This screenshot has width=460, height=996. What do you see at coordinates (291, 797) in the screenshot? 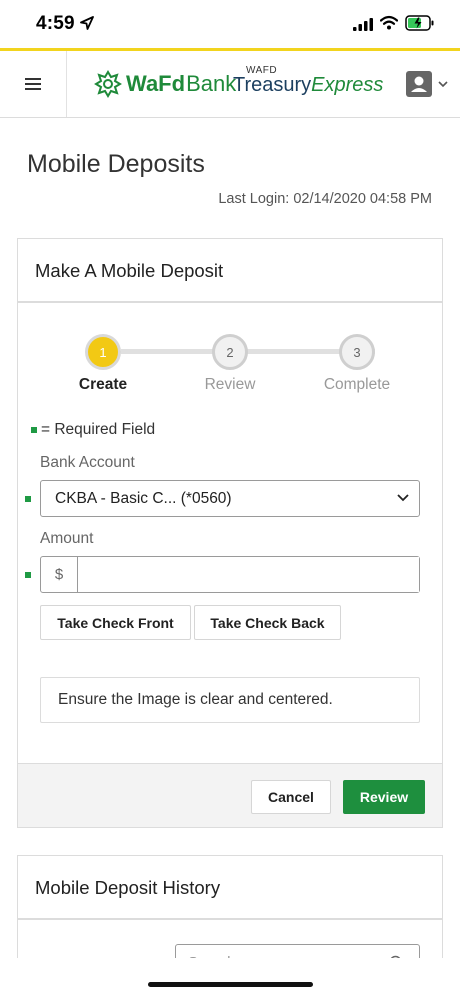
I see `cancel-button: Cancel` at bounding box center [291, 797].